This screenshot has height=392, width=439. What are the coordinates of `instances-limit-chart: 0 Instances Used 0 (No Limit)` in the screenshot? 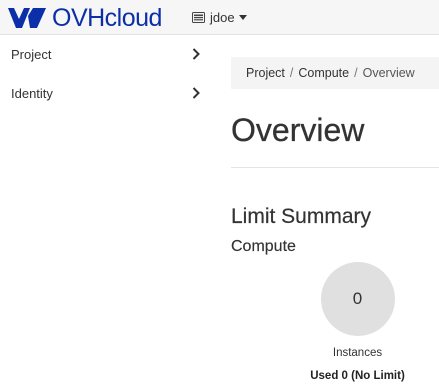 It's located at (357, 322).